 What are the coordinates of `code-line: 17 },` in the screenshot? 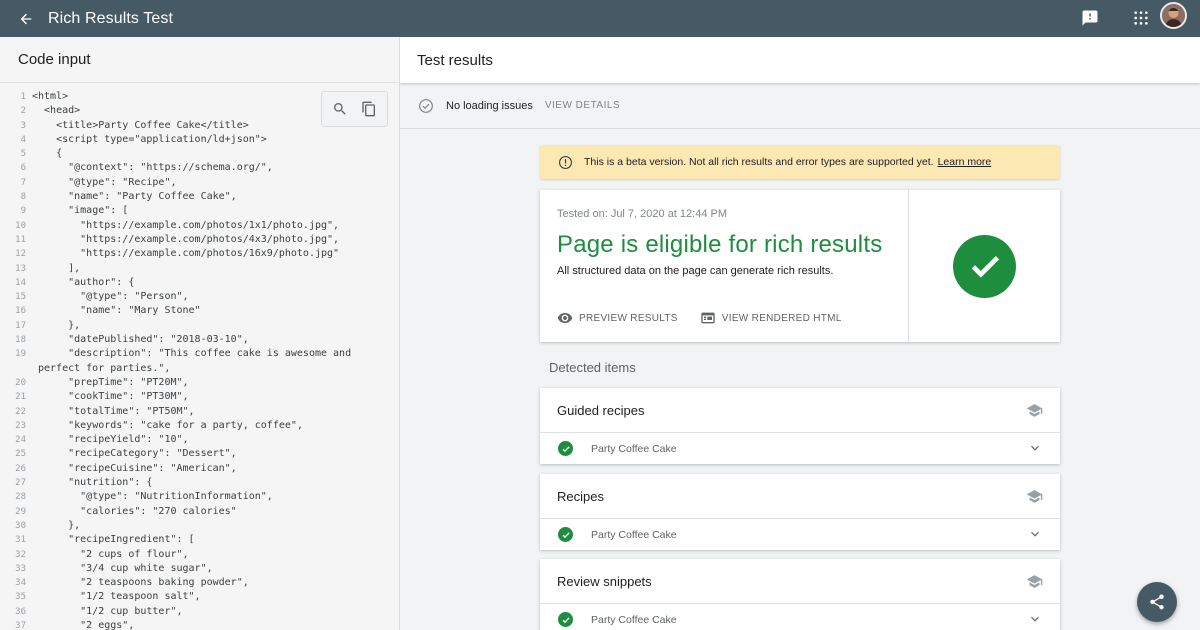 It's located at (199, 326).